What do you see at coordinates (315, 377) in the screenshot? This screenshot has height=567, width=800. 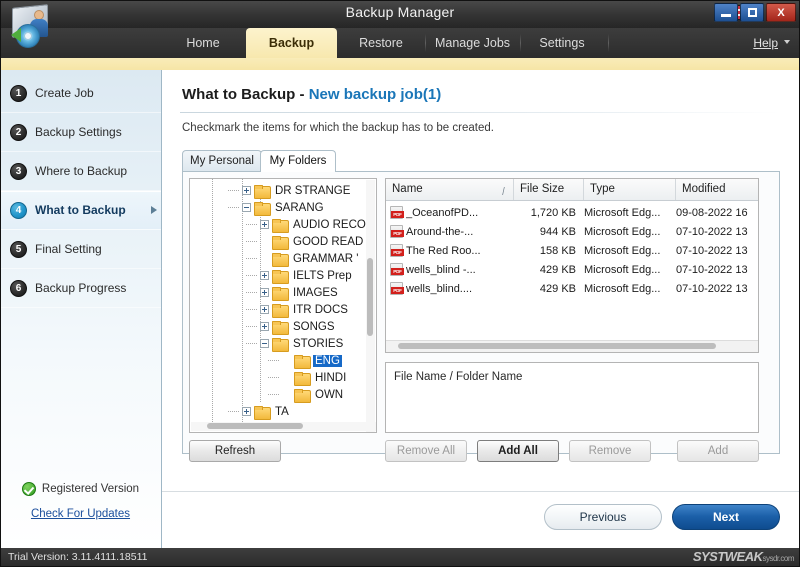 I see `tree-node: HINDI` at bounding box center [315, 377].